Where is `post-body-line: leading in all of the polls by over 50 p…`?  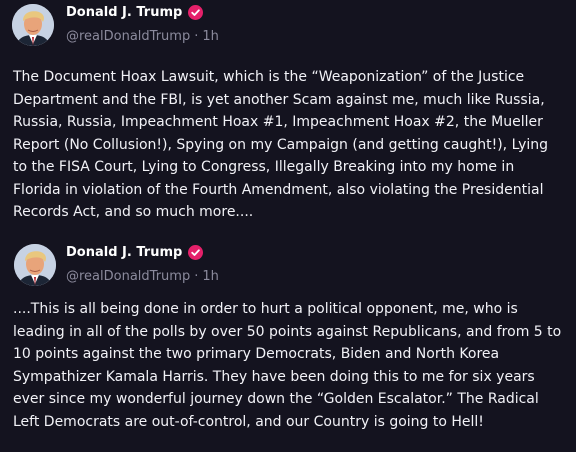
post-body-line: leading in all of the polls by over 50 p… is located at coordinates (287, 331).